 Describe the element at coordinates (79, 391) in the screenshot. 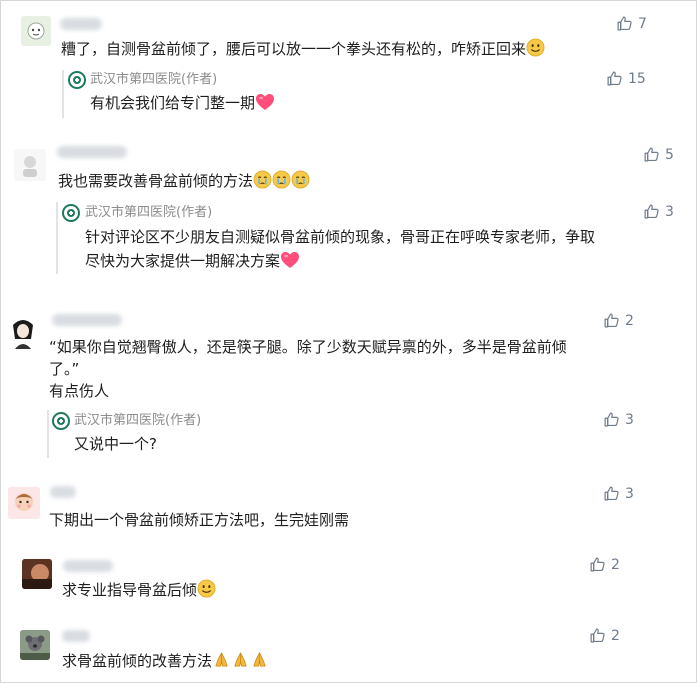

I see `comment-text: 有点伤人` at that location.